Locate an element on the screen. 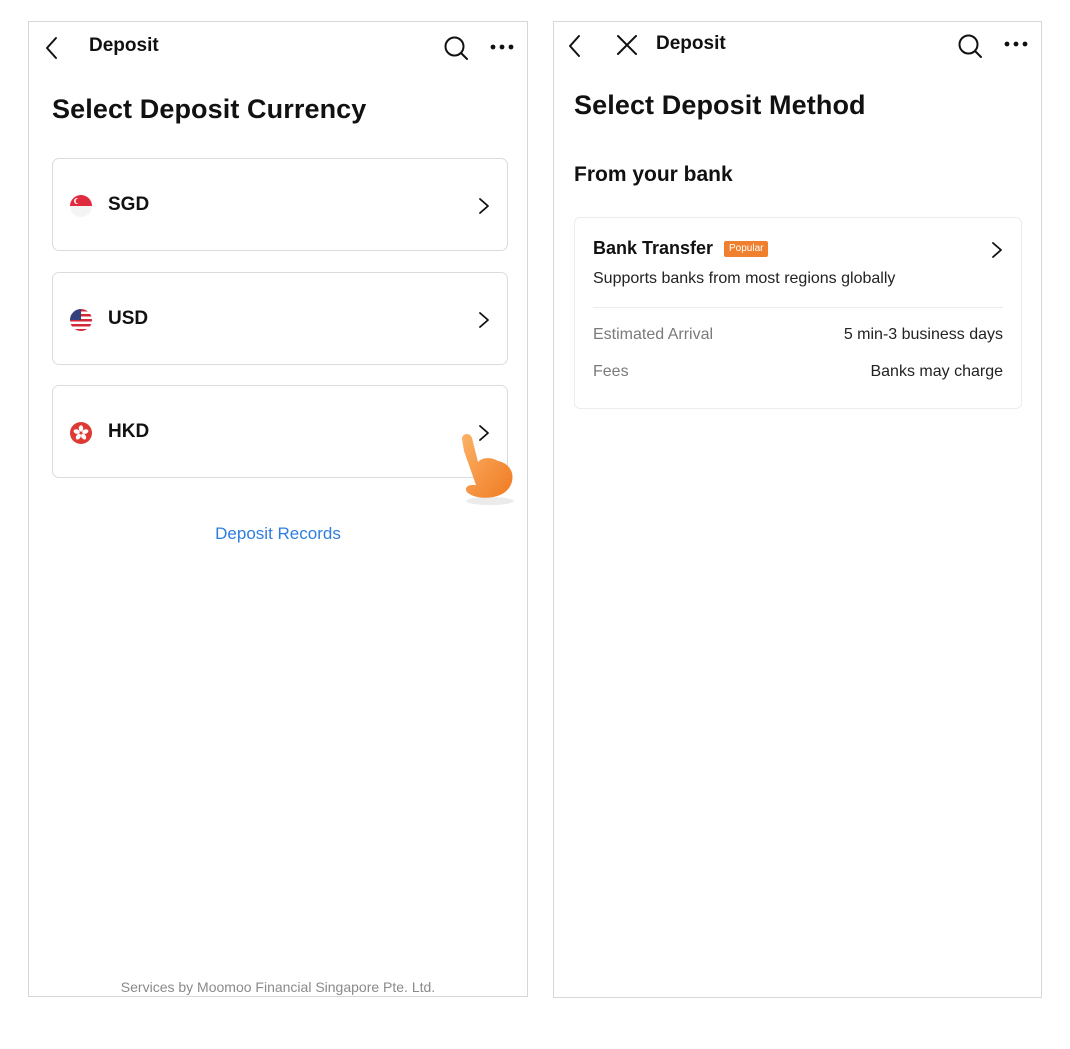 This screenshot has height=1049, width=1070. row-value: Banks may charge is located at coordinates (936, 371).